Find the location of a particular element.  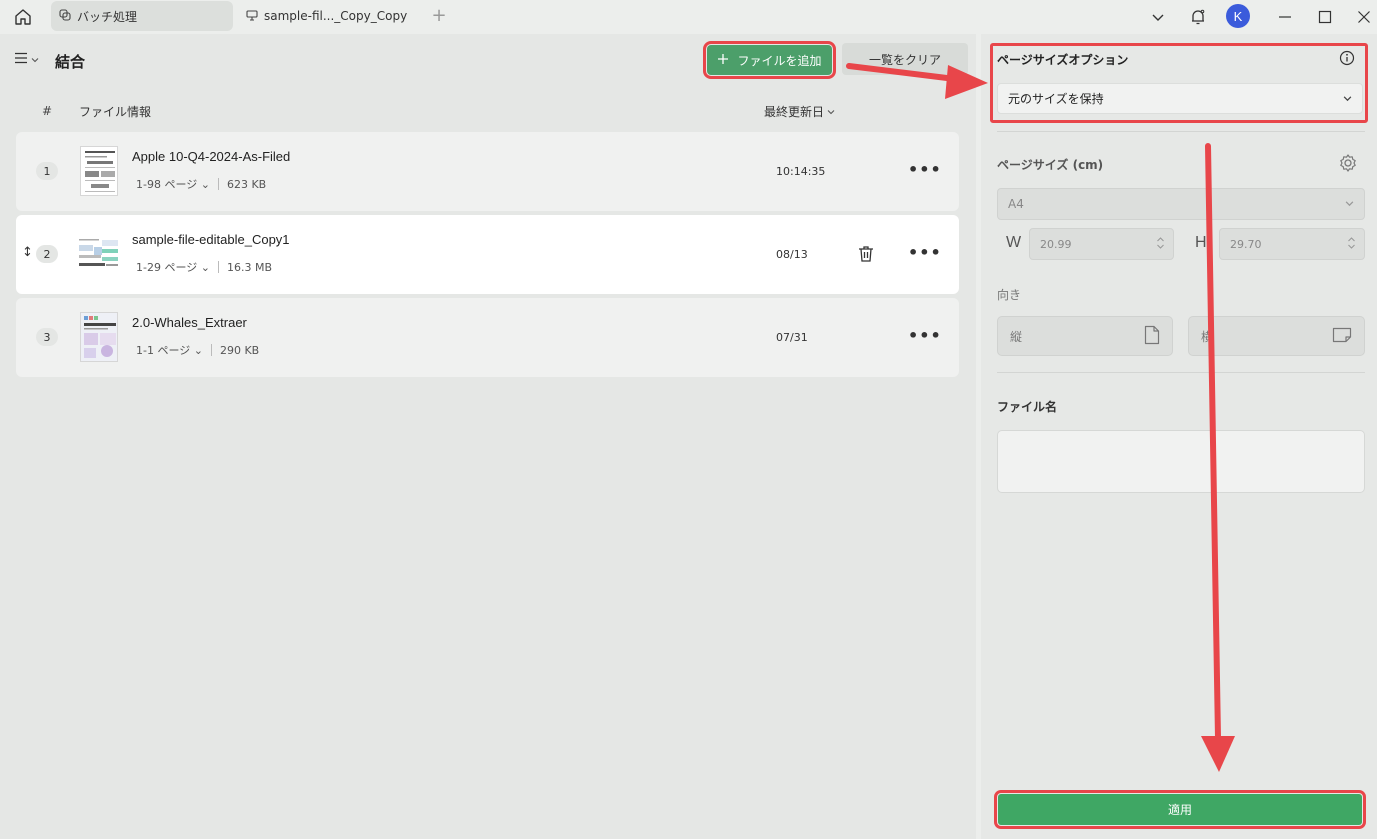

height-input: 29.70 is located at coordinates (1292, 244).